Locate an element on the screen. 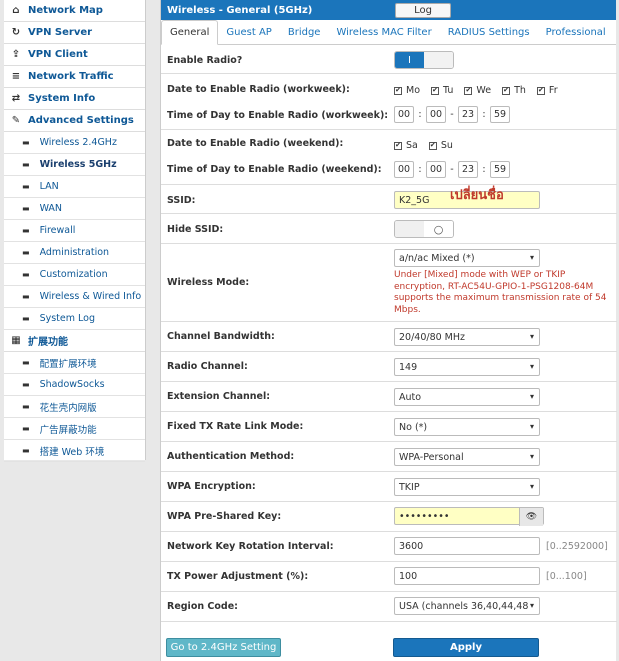 Image resolution: width=619 pixels, height=661 pixels. sidebar-item-advanced-settings: ✎ Advanced Settings is located at coordinates (74, 121).